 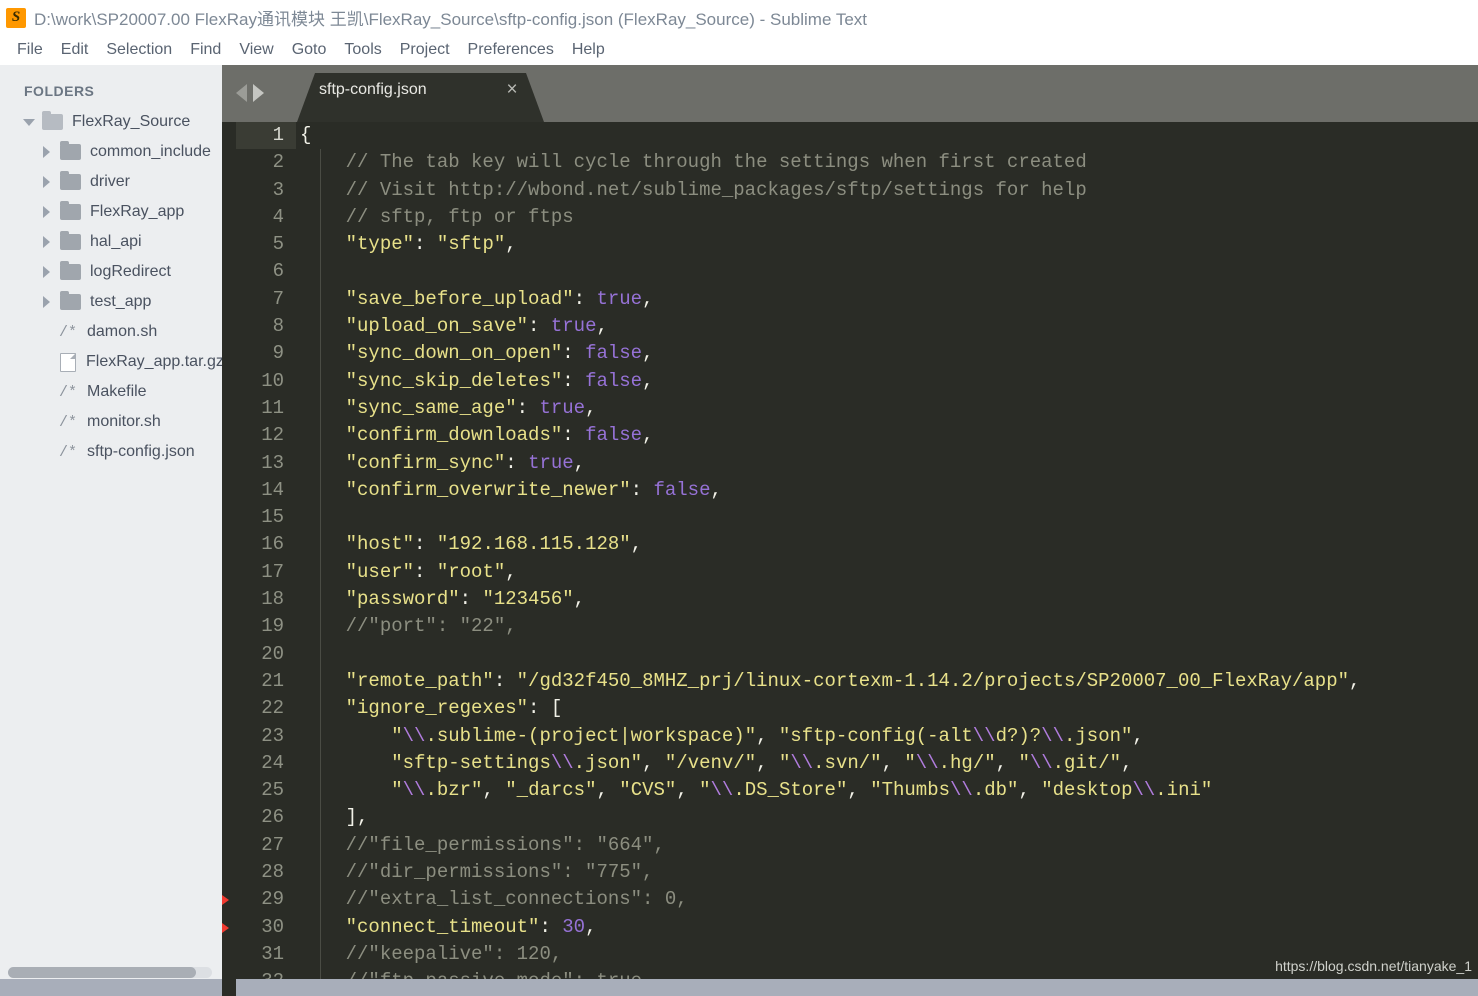 What do you see at coordinates (111, 272) in the screenshot?
I see `tree-item-logredirect: logRedirect` at bounding box center [111, 272].